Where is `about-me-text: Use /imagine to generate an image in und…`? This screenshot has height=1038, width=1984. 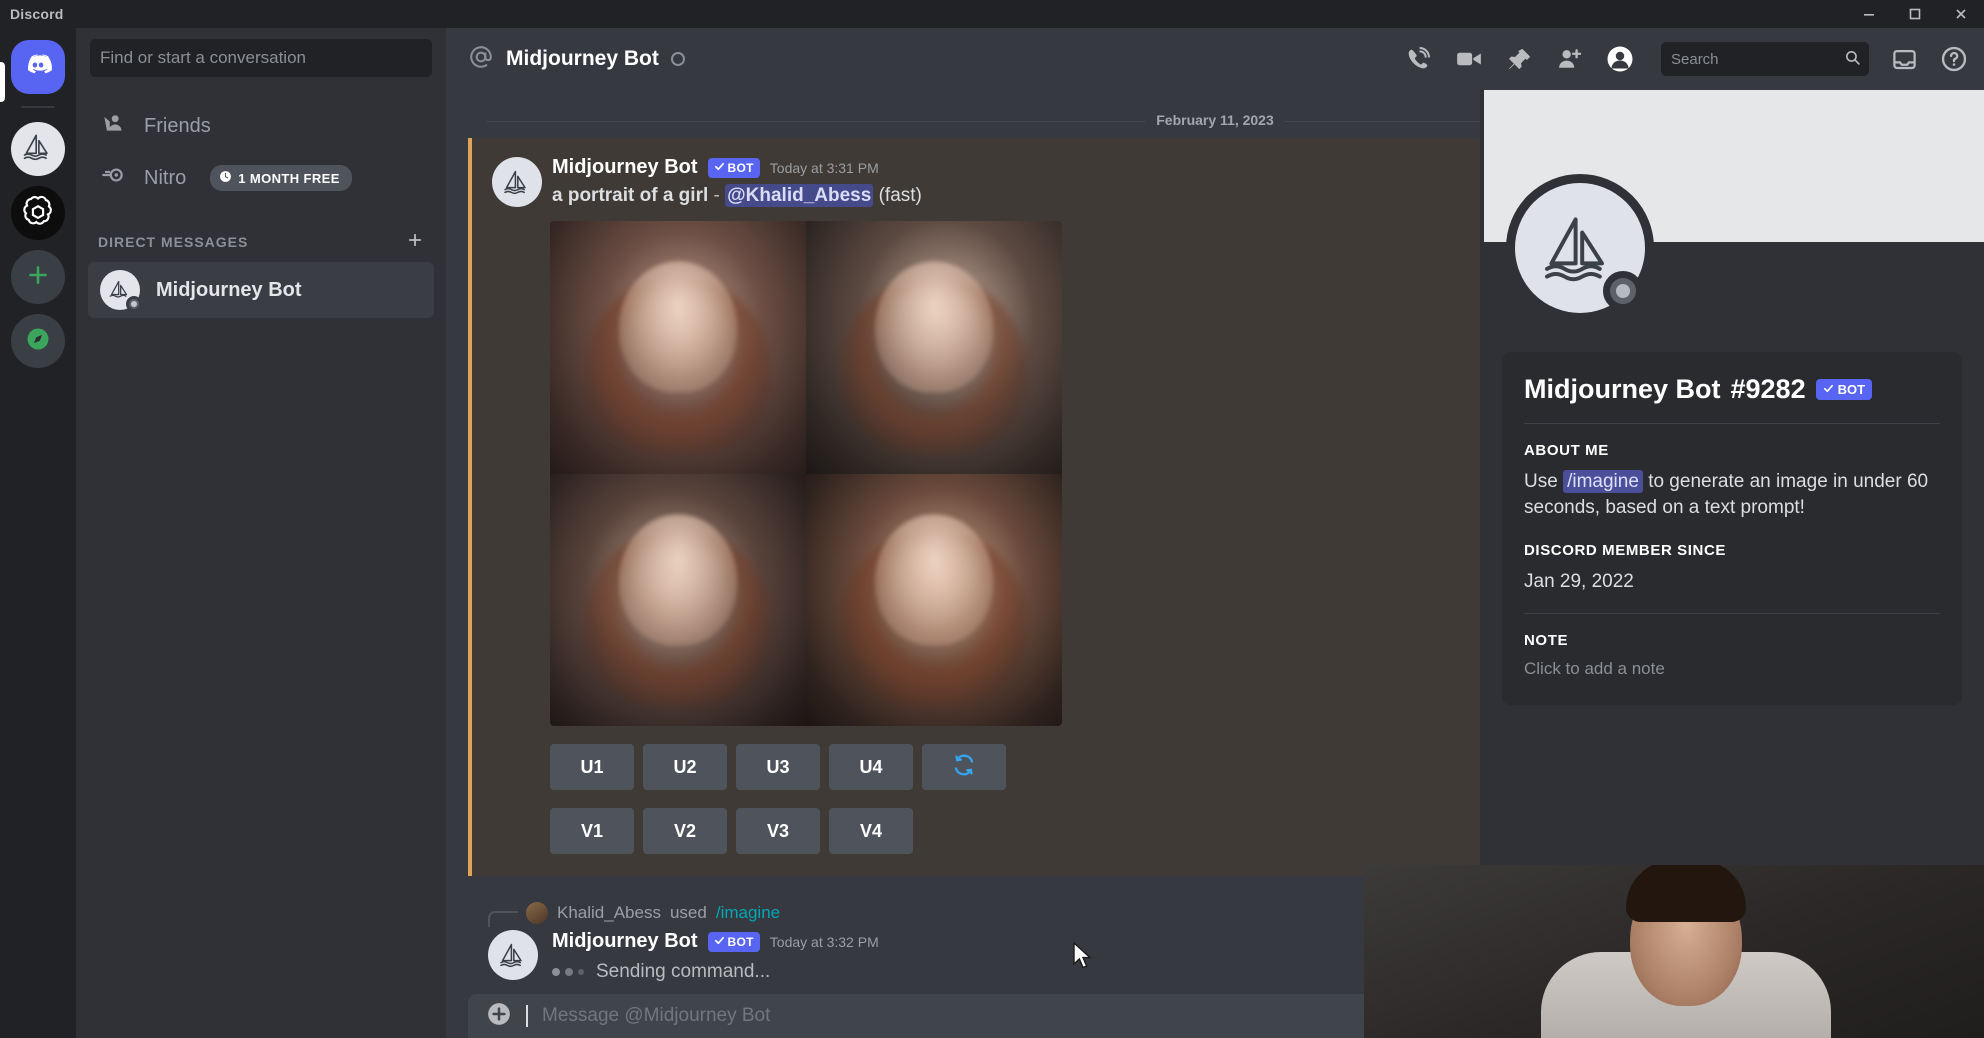
about-me-text: Use /imagine to generate an image in und… is located at coordinates (1732, 494).